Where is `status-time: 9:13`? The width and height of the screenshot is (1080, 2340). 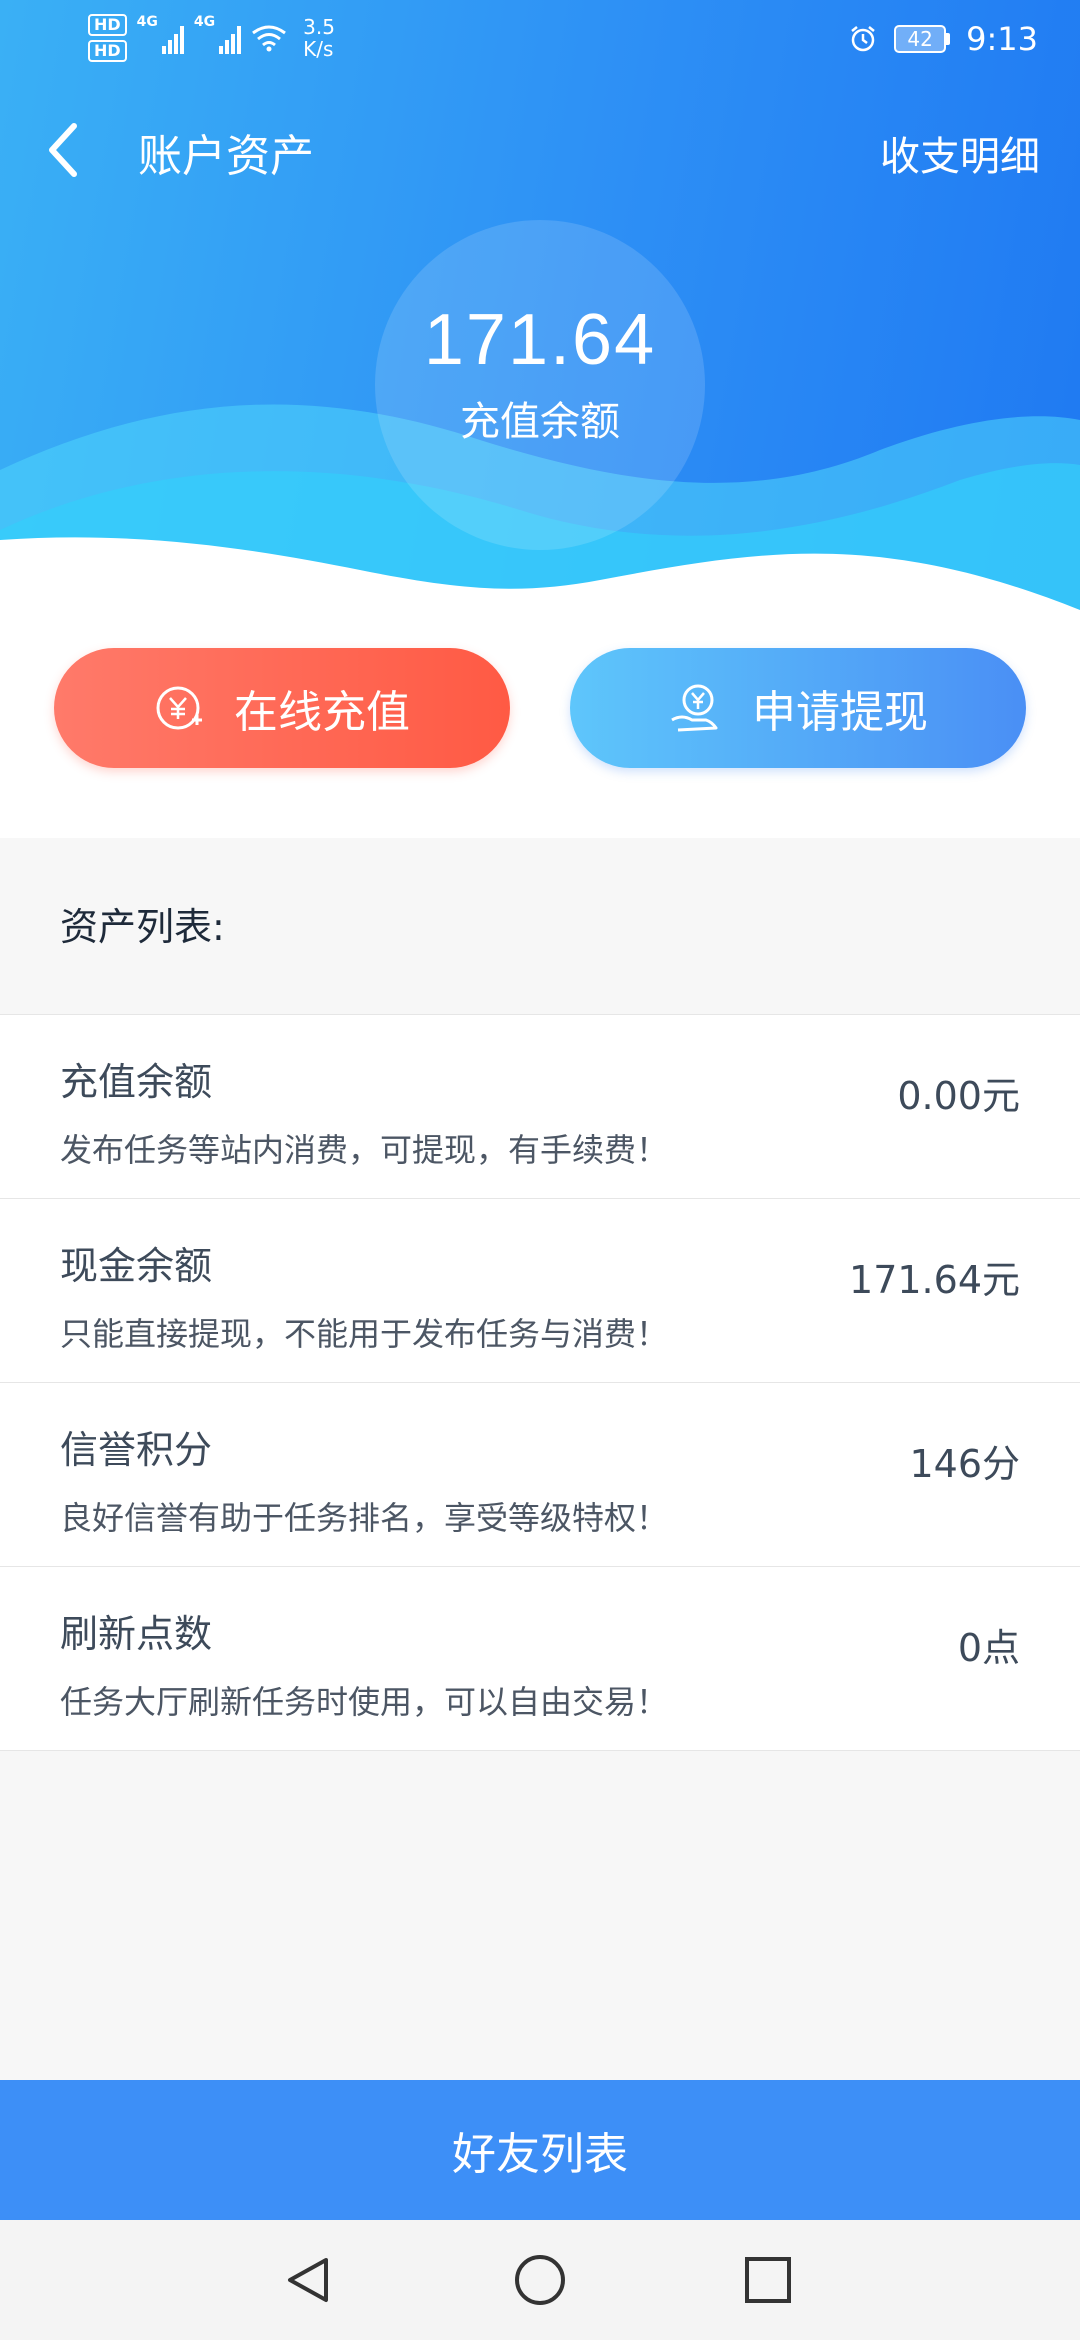 status-time: 9:13 is located at coordinates (1002, 39).